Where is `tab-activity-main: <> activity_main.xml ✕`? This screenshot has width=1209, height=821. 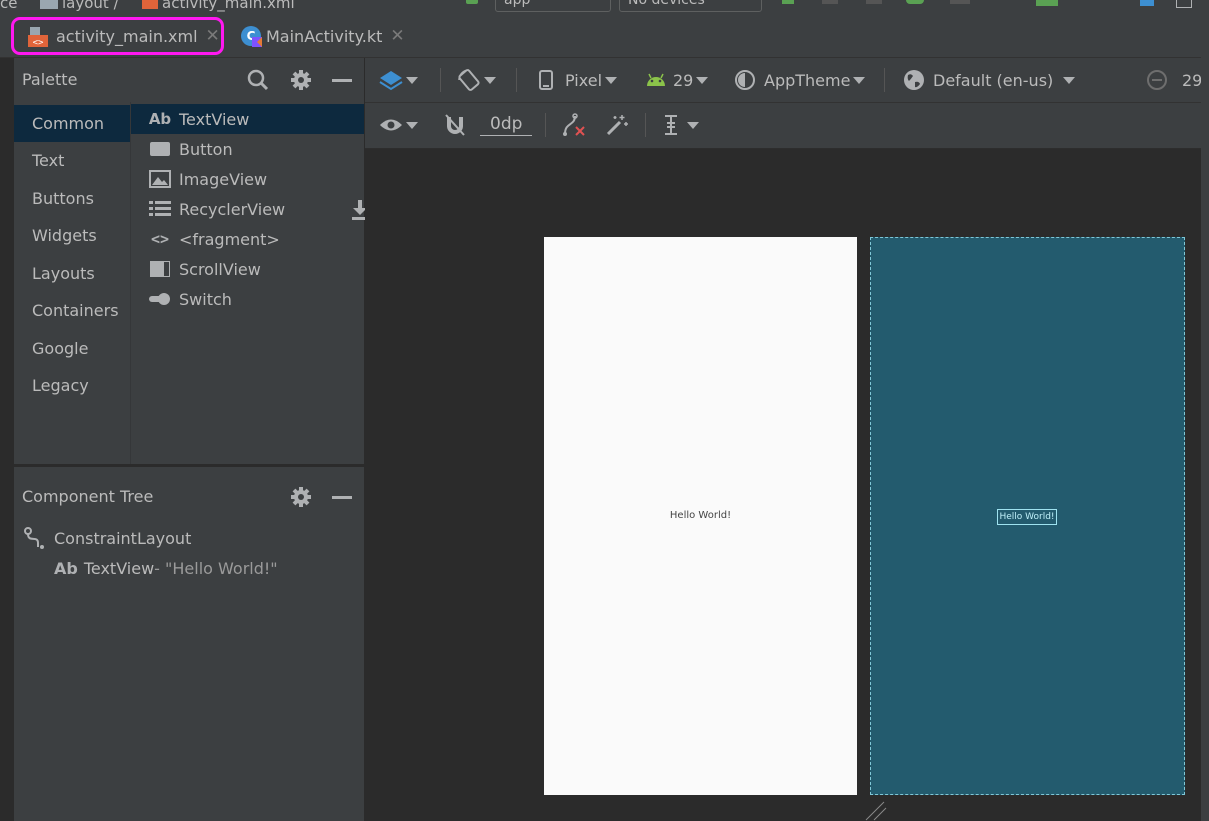
tab-activity-main: <> activity_main.xml ✕ is located at coordinates (124, 36).